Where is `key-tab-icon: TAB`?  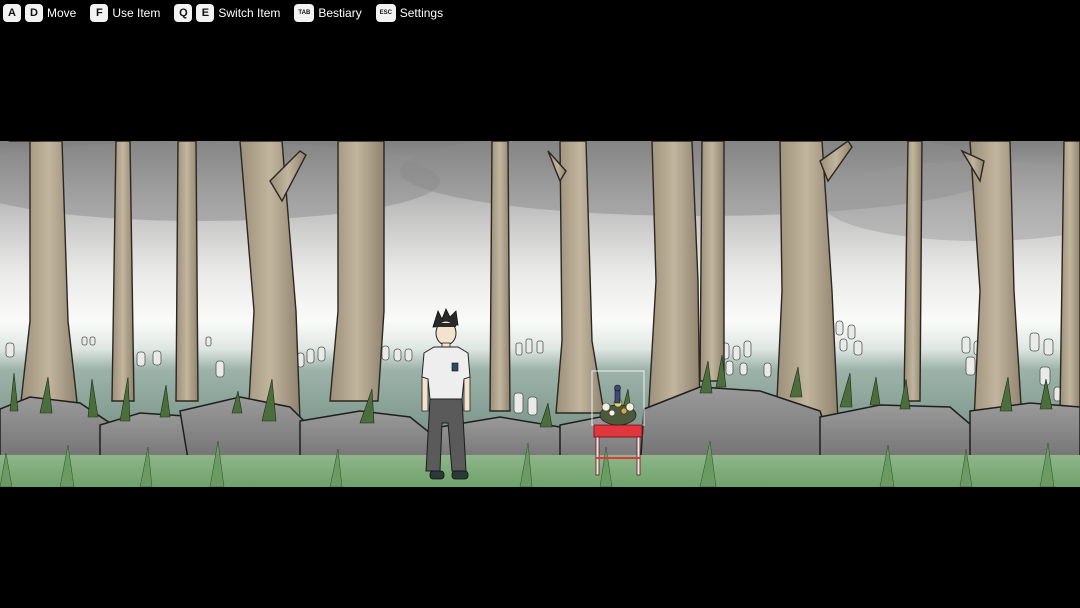
key-tab-icon: TAB is located at coordinates (304, 13).